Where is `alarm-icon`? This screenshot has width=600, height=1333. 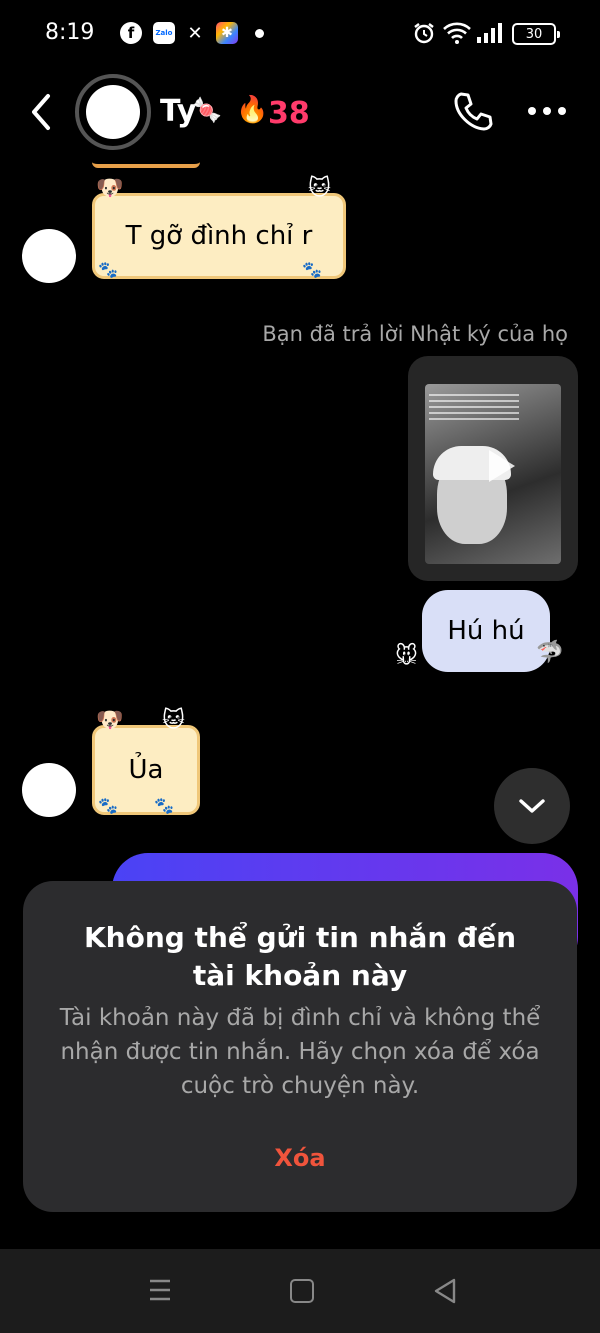 alarm-icon is located at coordinates (424, 33).